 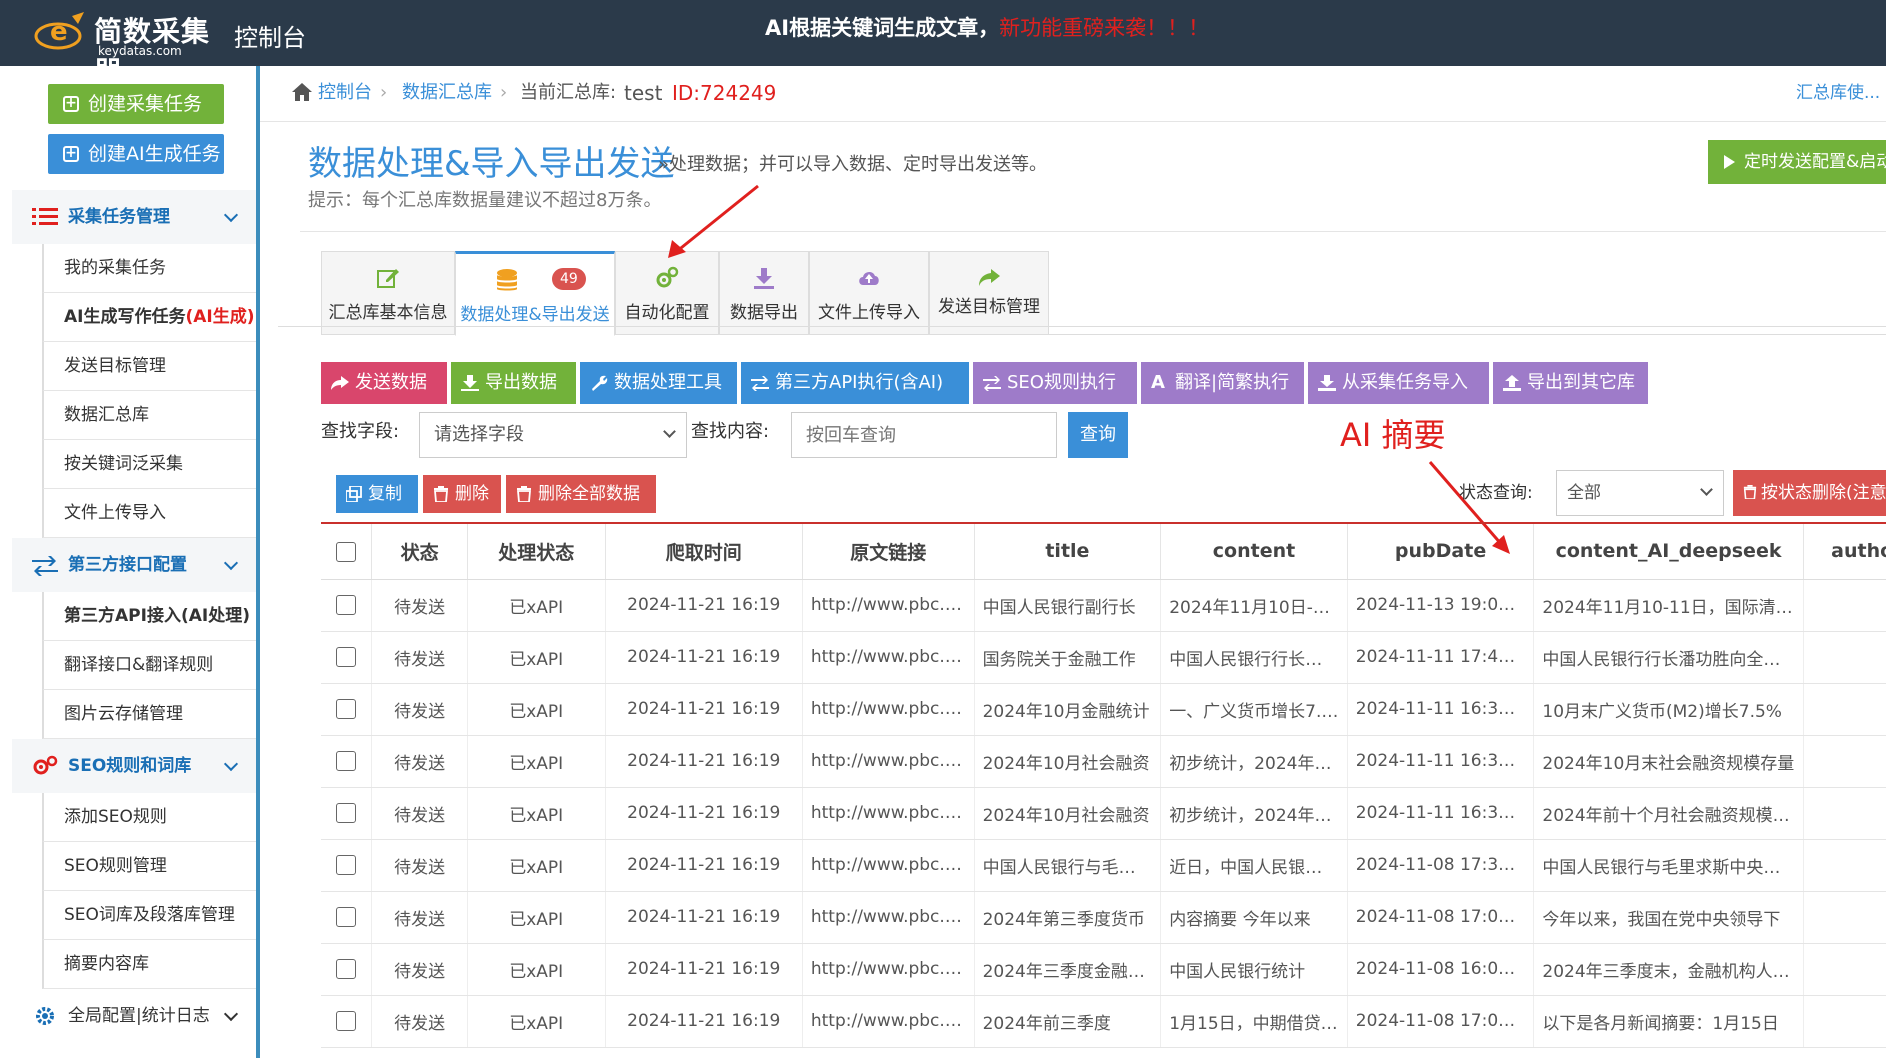 I want to click on edit-icon, so click(x=388, y=278).